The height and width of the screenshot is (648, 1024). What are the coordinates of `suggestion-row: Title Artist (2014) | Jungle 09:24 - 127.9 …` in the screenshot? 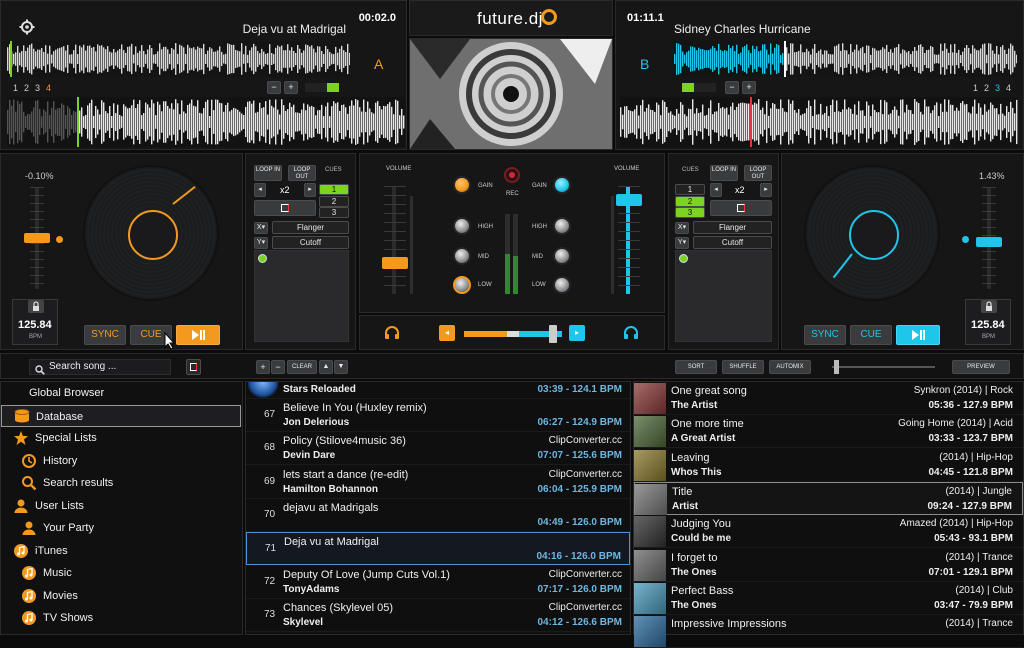 It's located at (828, 498).